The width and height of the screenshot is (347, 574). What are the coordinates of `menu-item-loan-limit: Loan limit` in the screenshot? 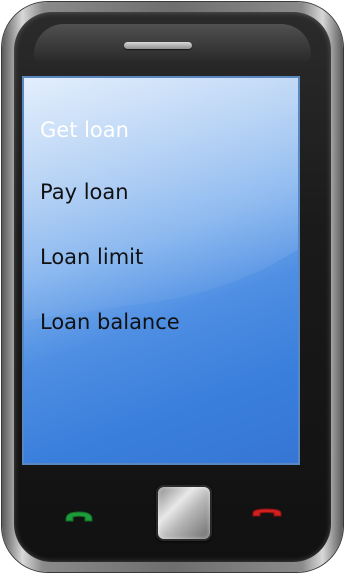 It's located at (91, 257).